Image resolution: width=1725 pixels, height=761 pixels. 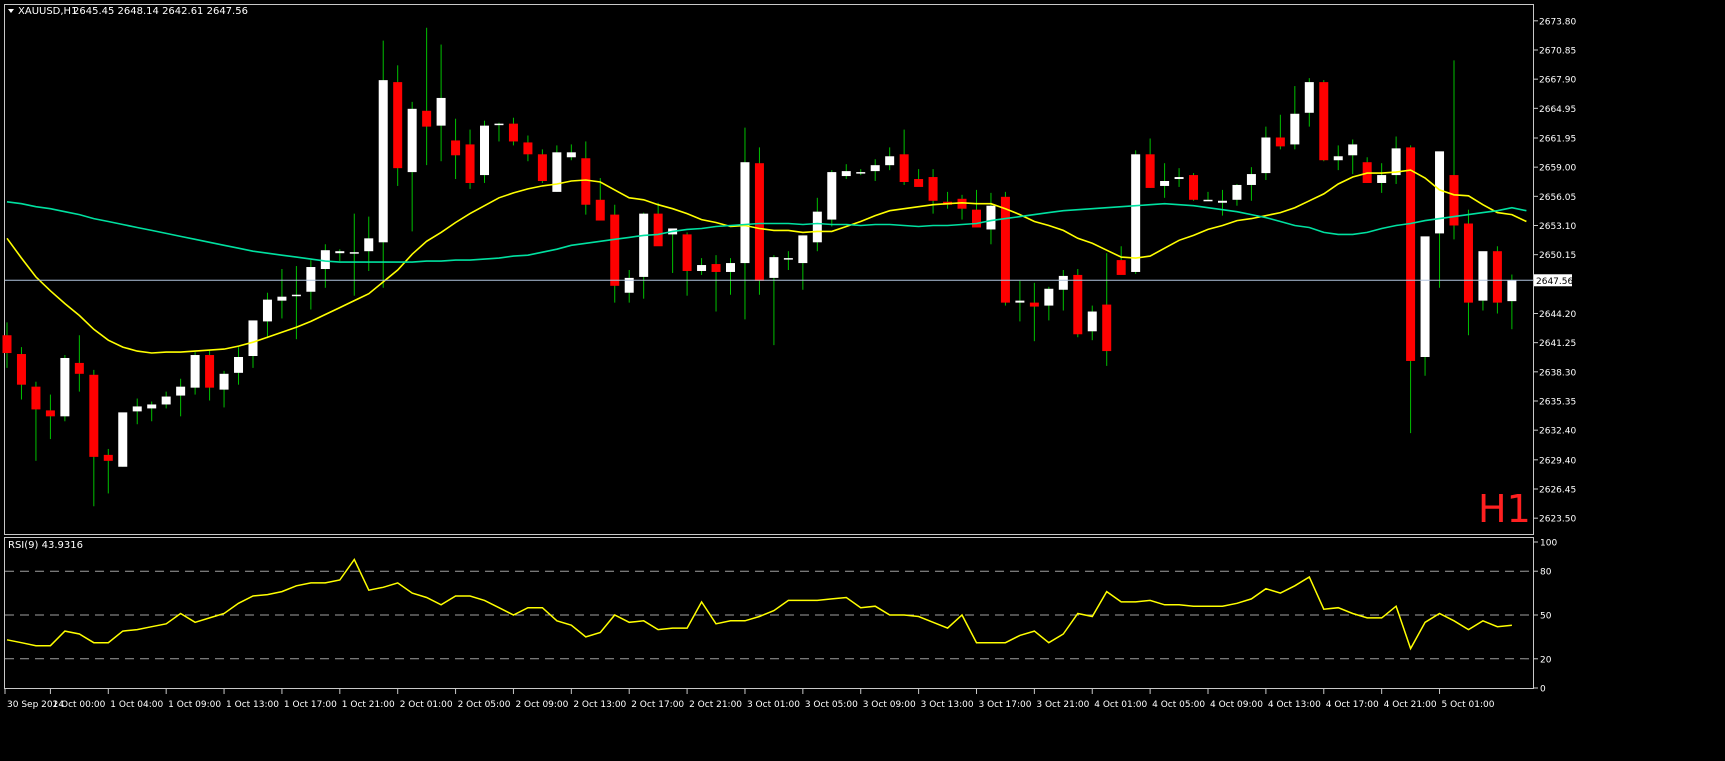 What do you see at coordinates (831, 705) in the screenshot?
I see `time-tick-label: 3 Oct 05:00` at bounding box center [831, 705].